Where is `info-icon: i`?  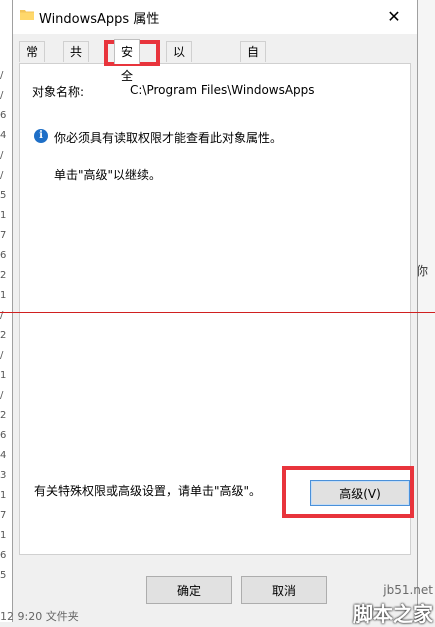 info-icon: i is located at coordinates (41, 136).